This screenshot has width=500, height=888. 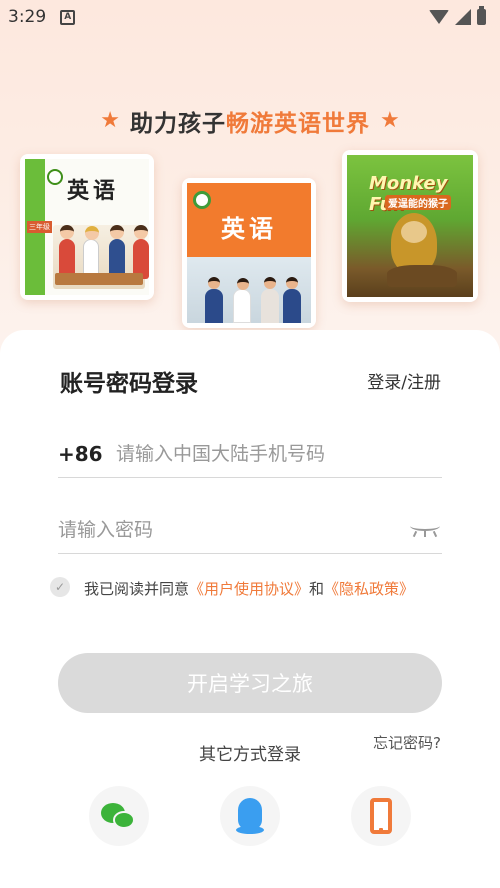 I want to click on slogan-text: 助力孩子畅游英语世界, so click(x=250, y=121).